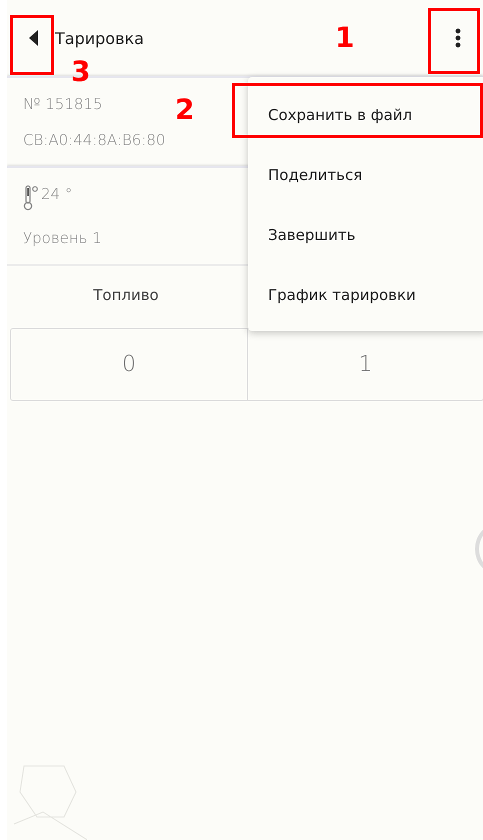  I want to click on back-icon, so click(34, 38).